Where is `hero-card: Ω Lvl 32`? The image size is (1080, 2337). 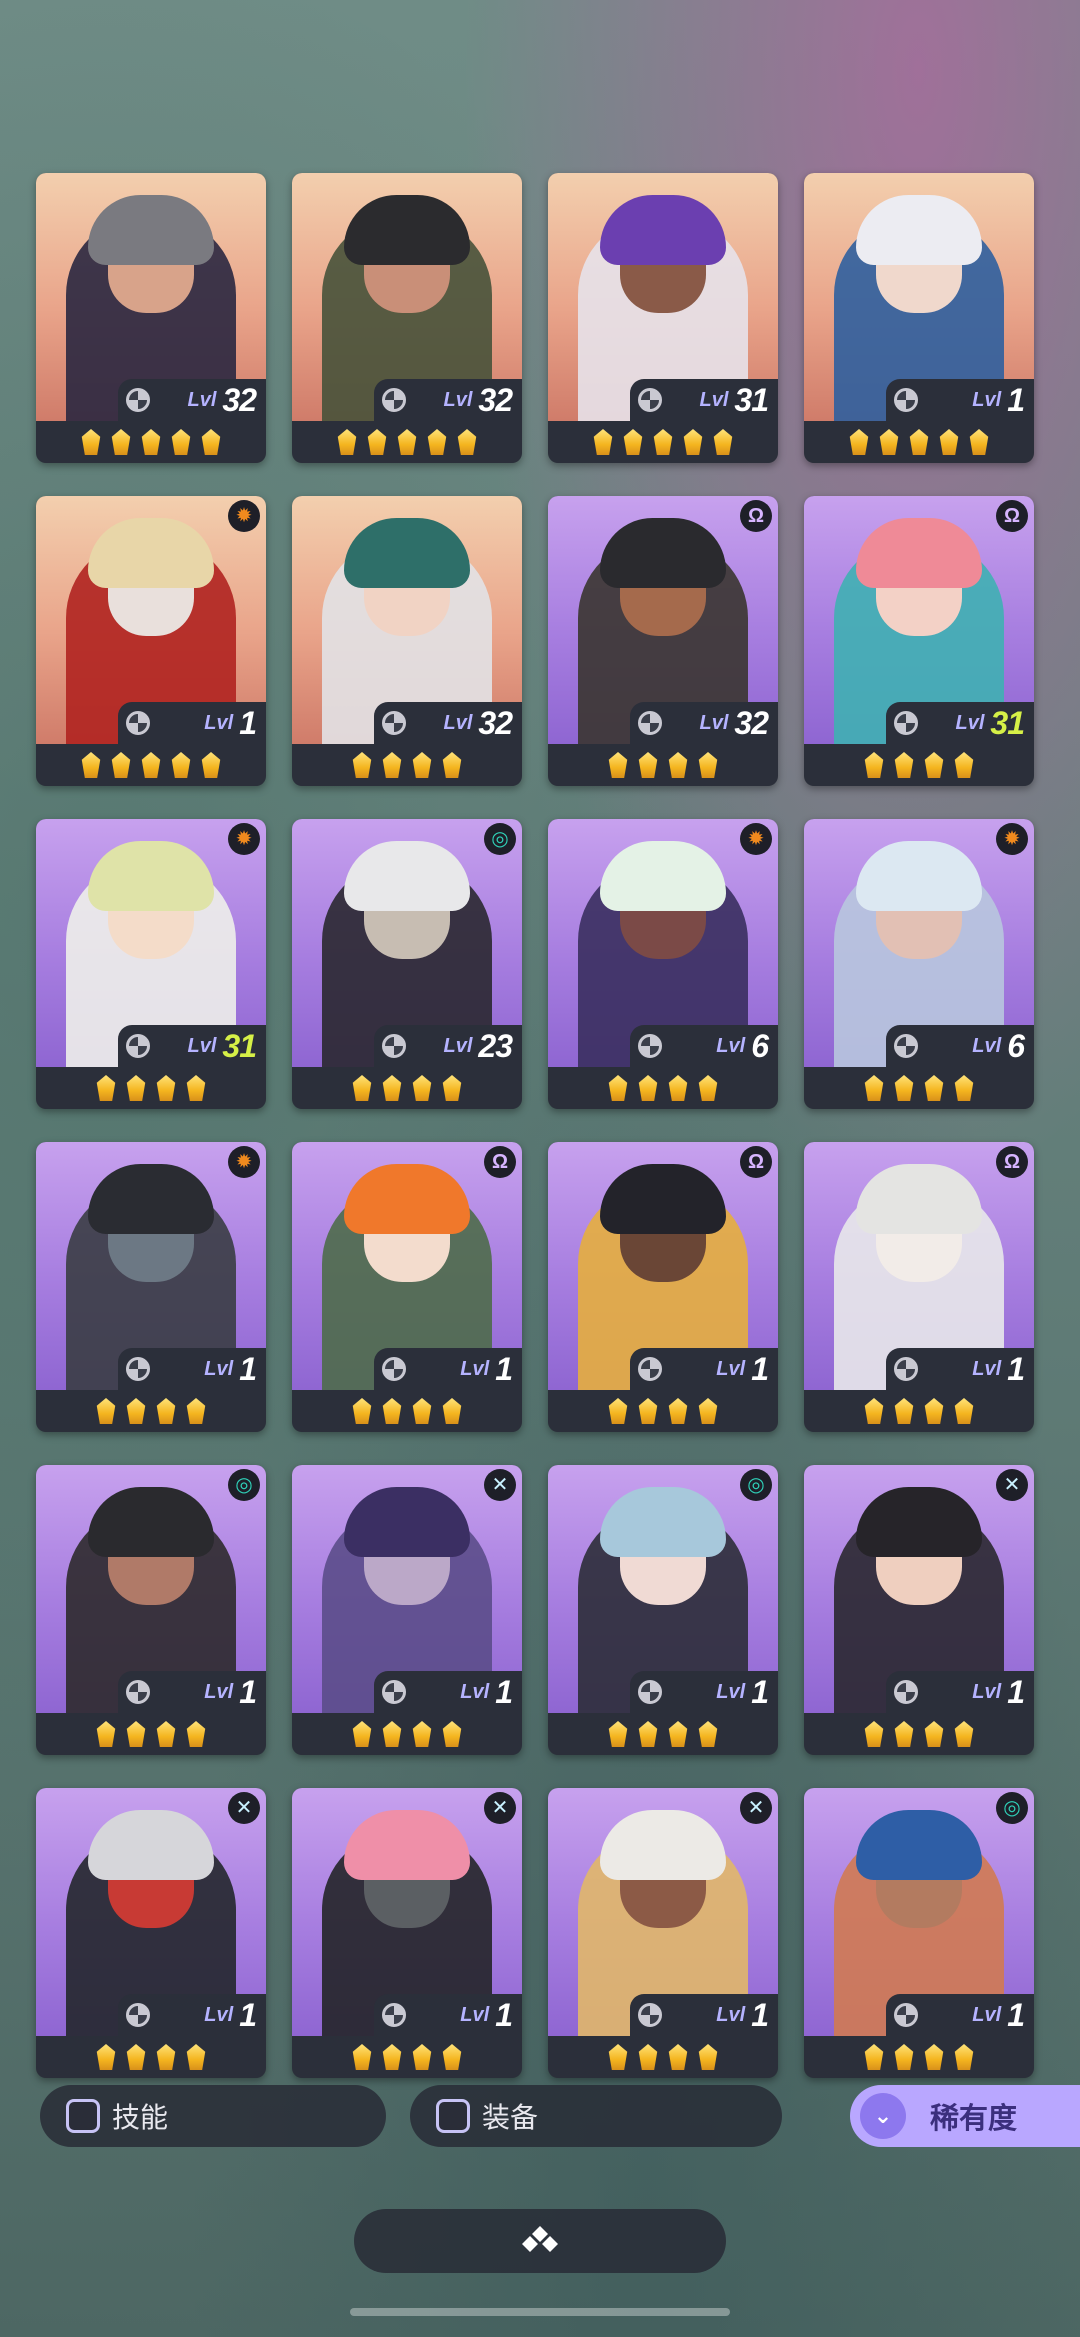
hero-card: Ω Lvl 32 is located at coordinates (663, 641).